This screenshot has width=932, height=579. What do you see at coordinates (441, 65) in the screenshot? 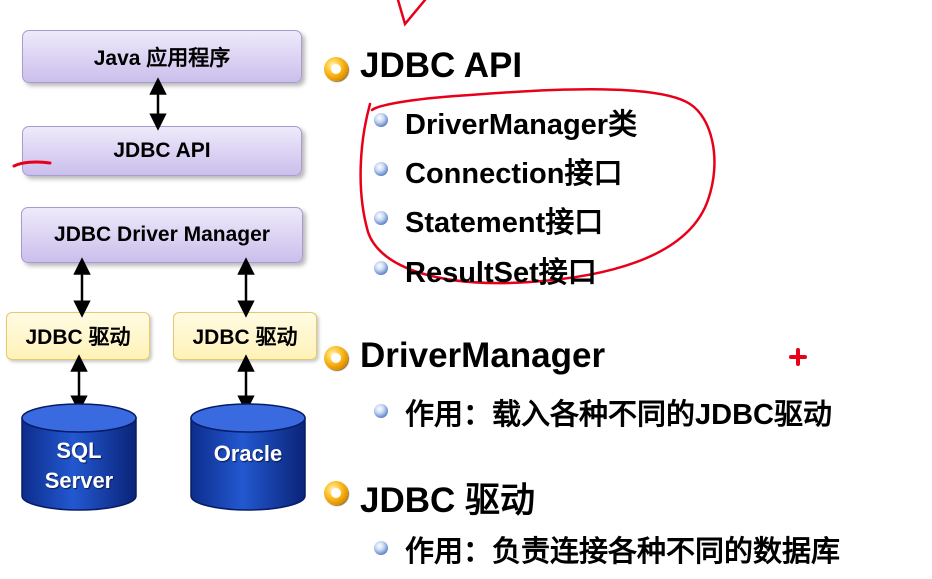
I see `section-heading-jdbc-api: JDBC API` at bounding box center [441, 65].